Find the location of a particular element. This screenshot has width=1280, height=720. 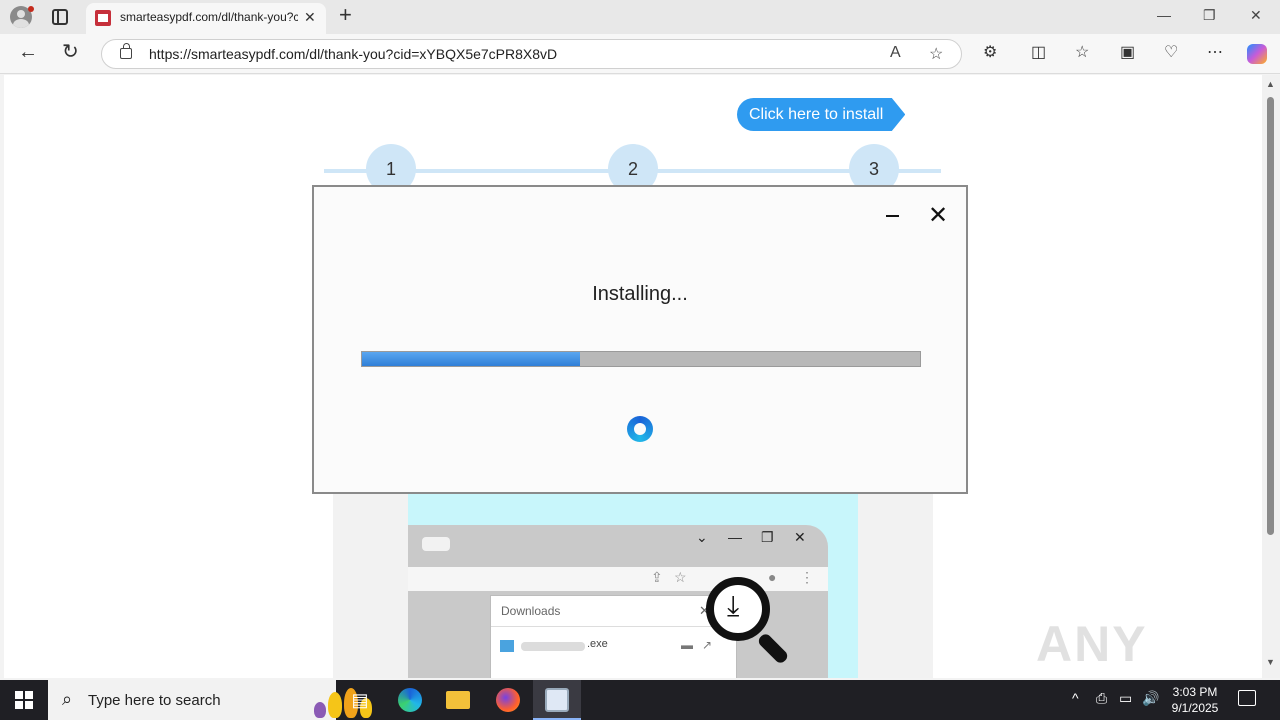

profile-notification-dot is located at coordinates (31, 9).